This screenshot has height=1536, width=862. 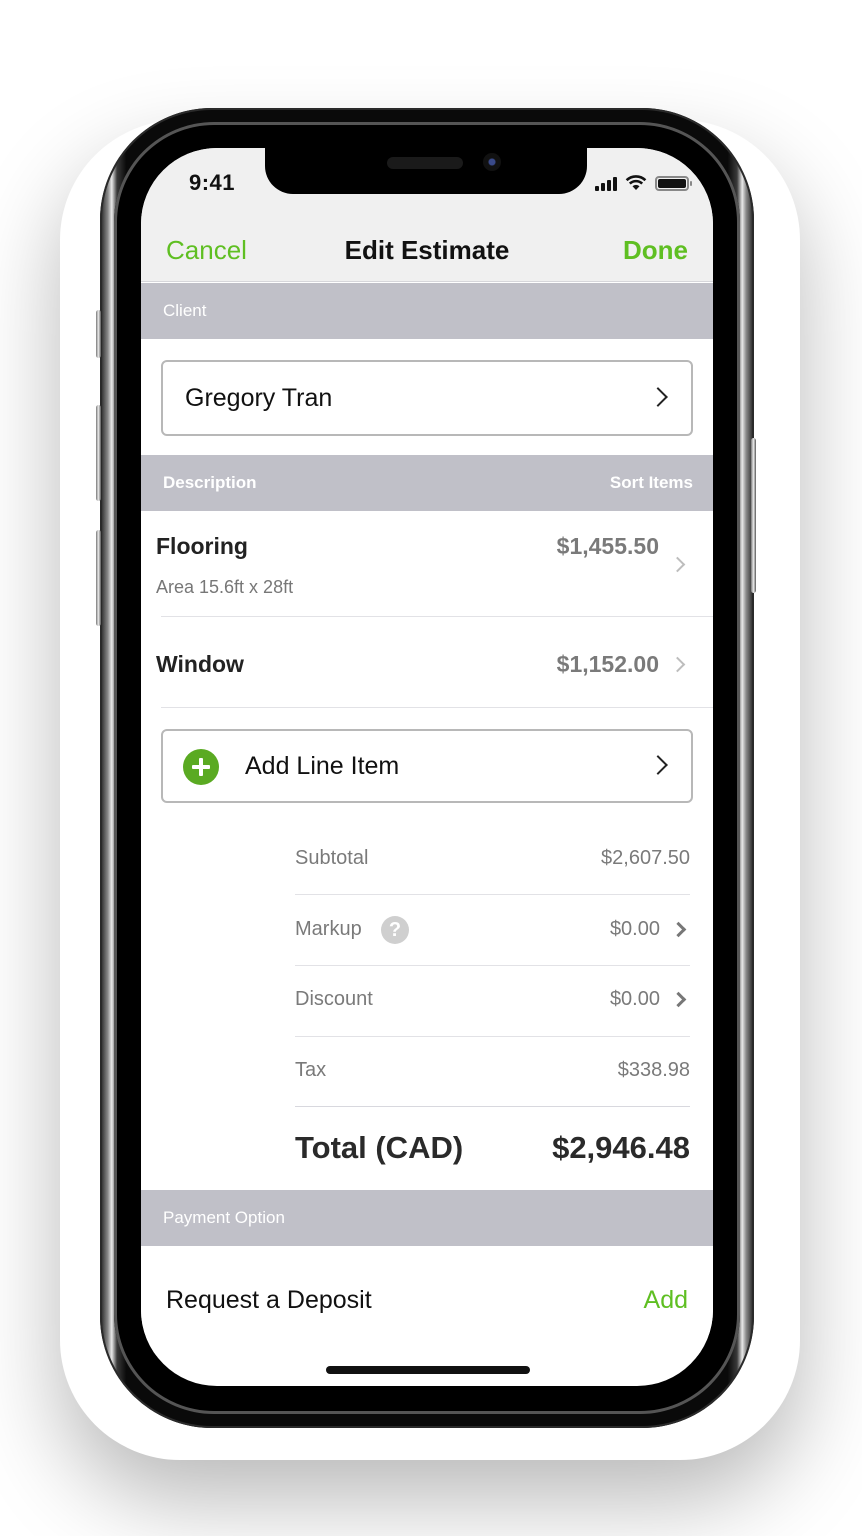 What do you see at coordinates (379, 1147) in the screenshot?
I see `total-label: Total (CAD)` at bounding box center [379, 1147].